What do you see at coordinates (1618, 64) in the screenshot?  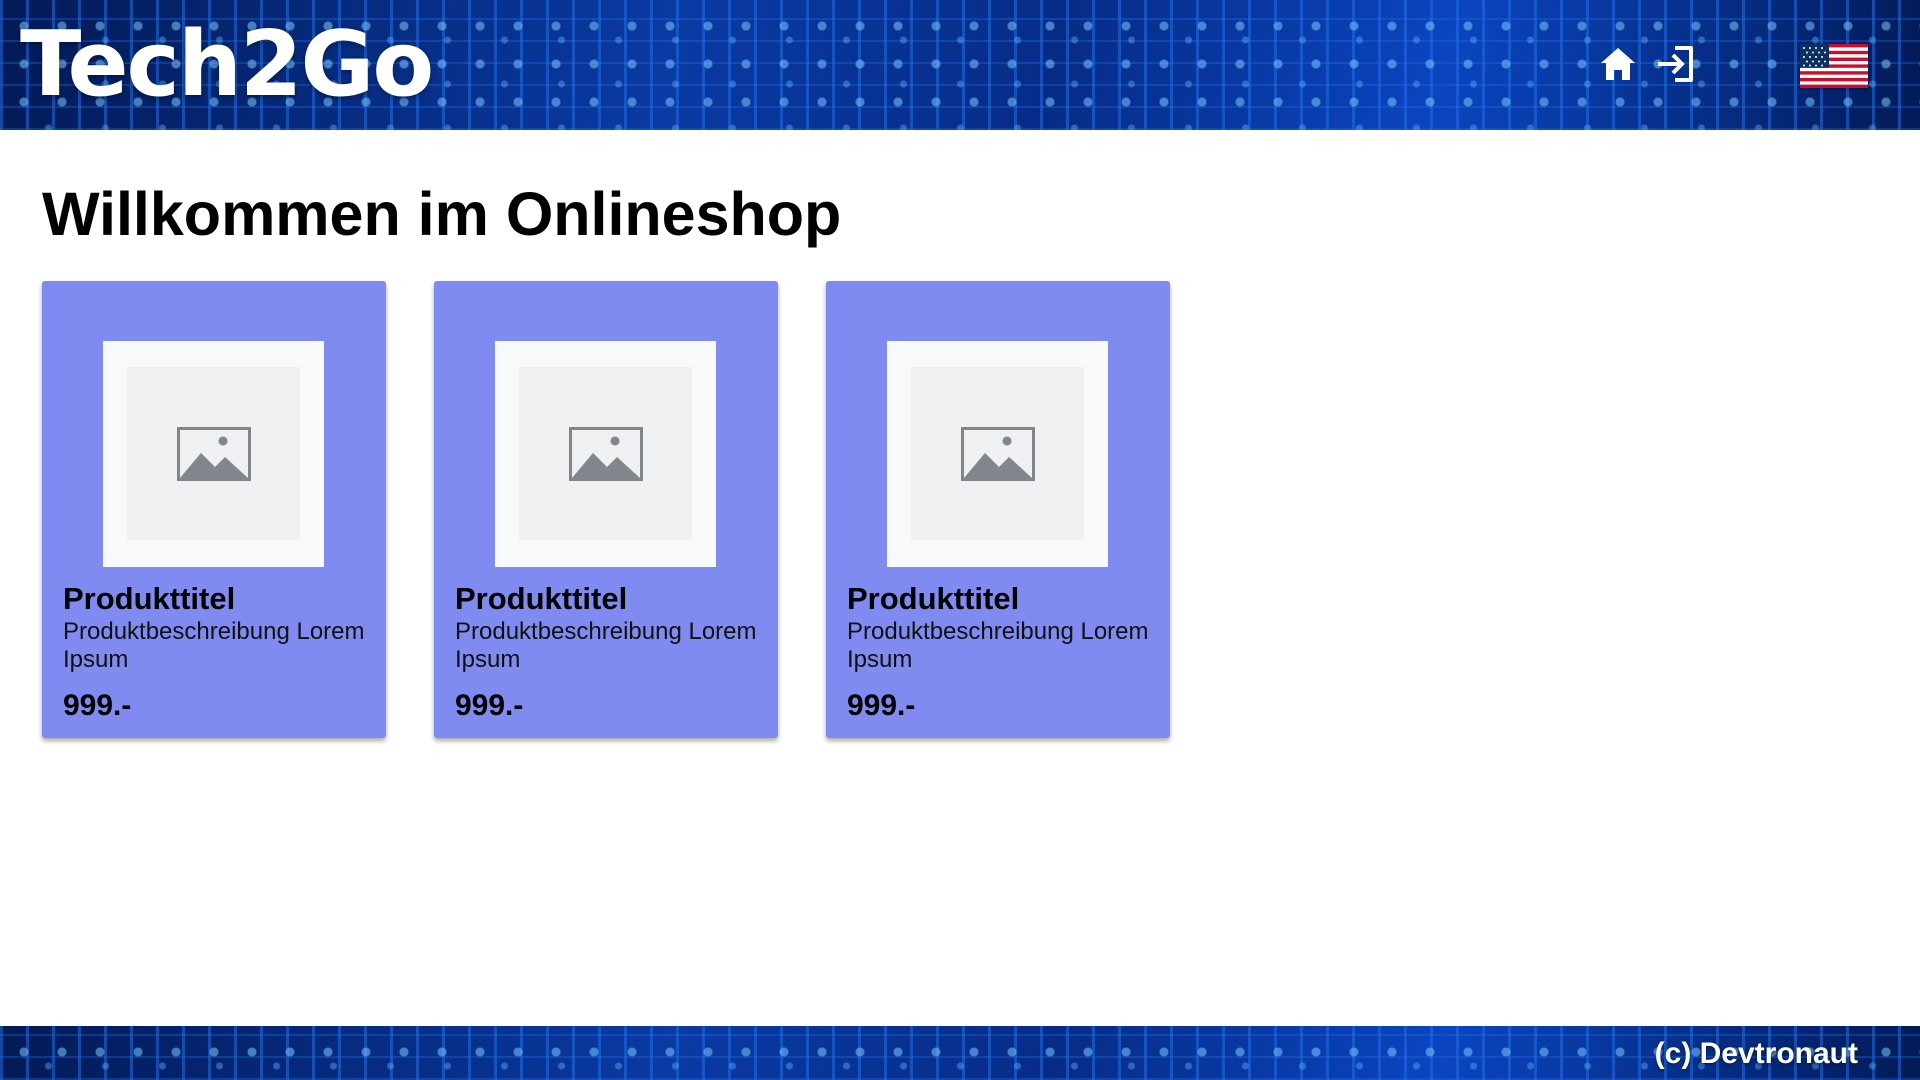 I see `home-icon` at bounding box center [1618, 64].